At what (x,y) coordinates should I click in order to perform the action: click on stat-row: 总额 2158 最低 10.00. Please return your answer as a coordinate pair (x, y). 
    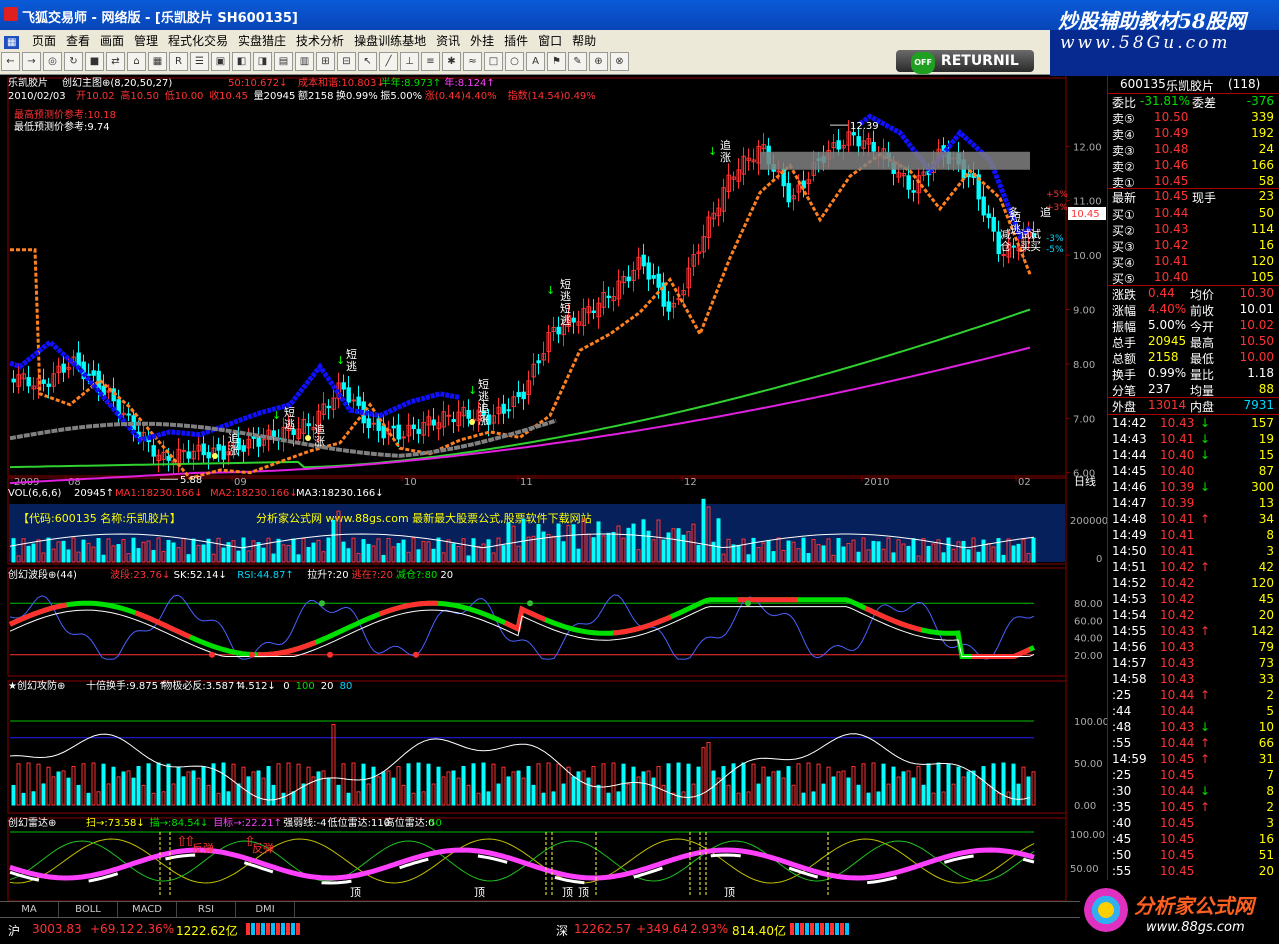
    Looking at the image, I should click on (1194, 358).